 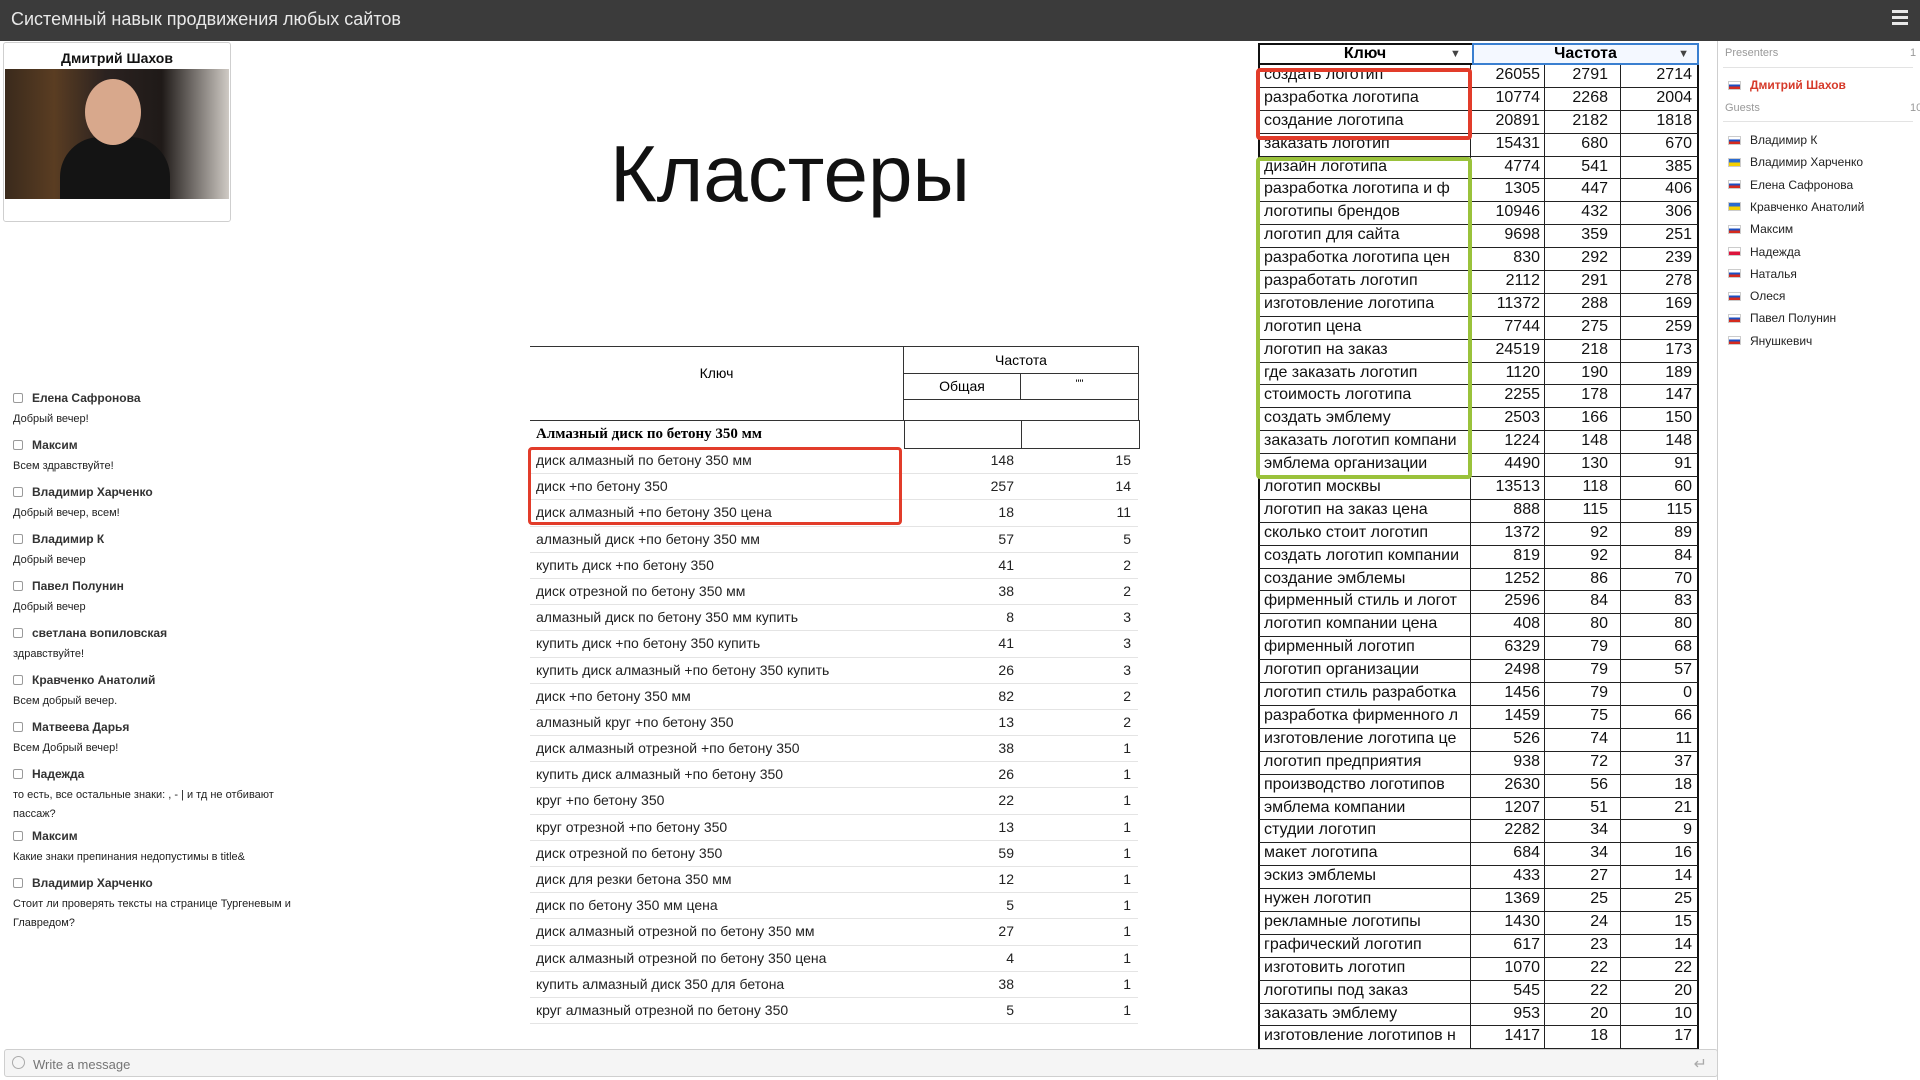 What do you see at coordinates (833, 1064) in the screenshot?
I see `message-input` at bounding box center [833, 1064].